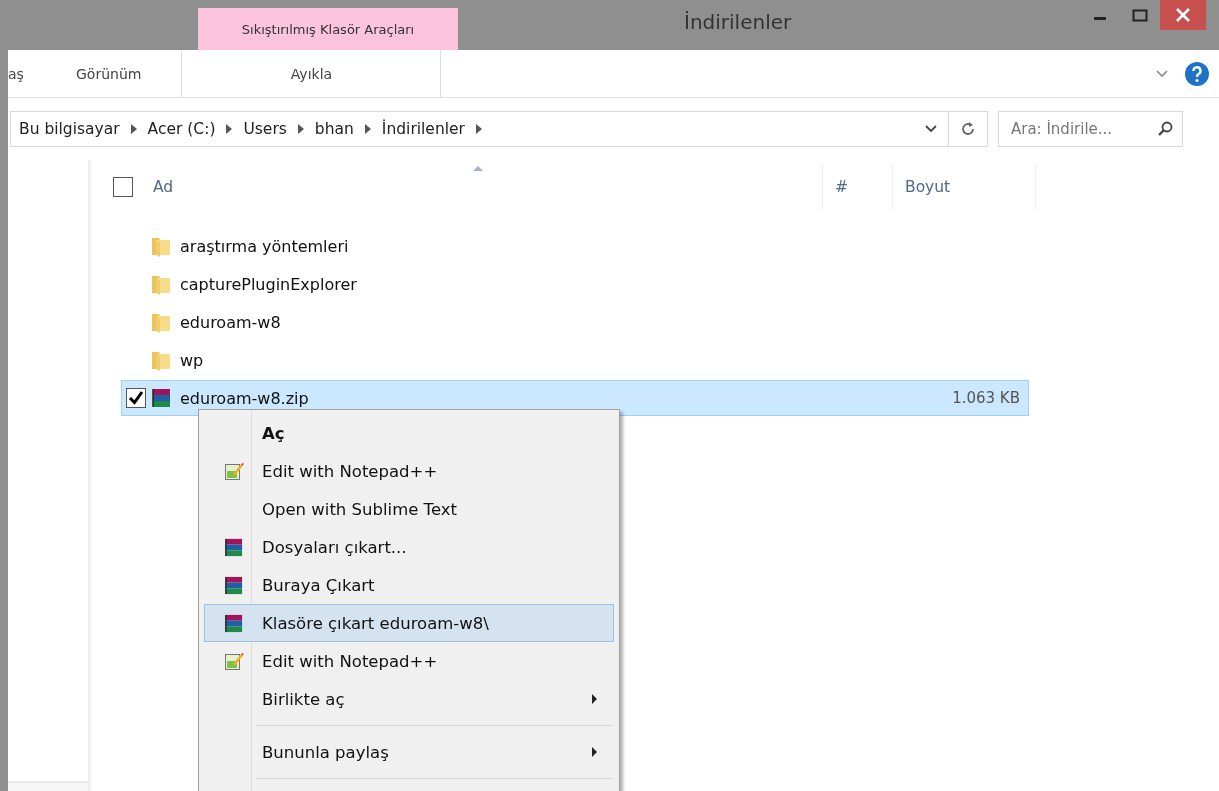 This screenshot has width=1219, height=791. Describe the element at coordinates (738, 22) in the screenshot. I see `window-title: İndirilenler` at that location.